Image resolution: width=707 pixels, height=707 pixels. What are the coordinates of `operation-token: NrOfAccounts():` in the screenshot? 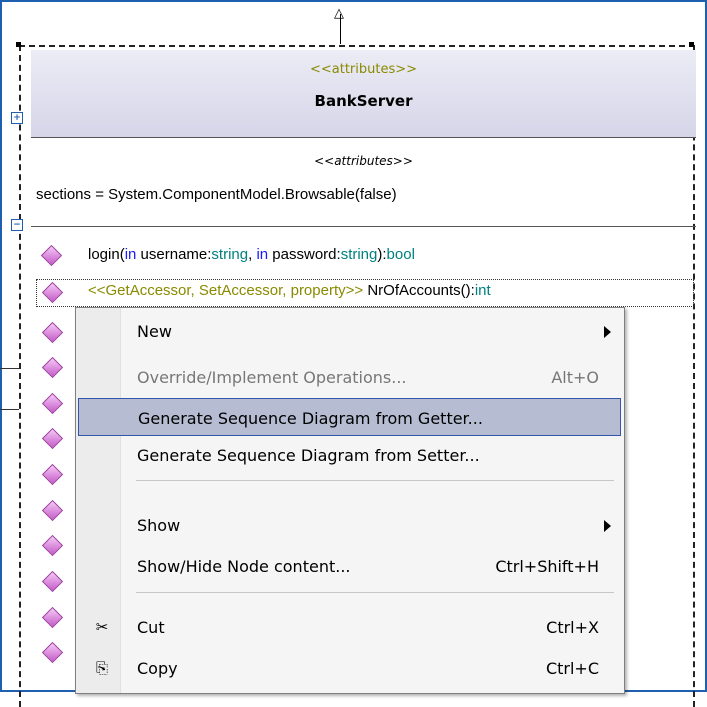 It's located at (419, 290).